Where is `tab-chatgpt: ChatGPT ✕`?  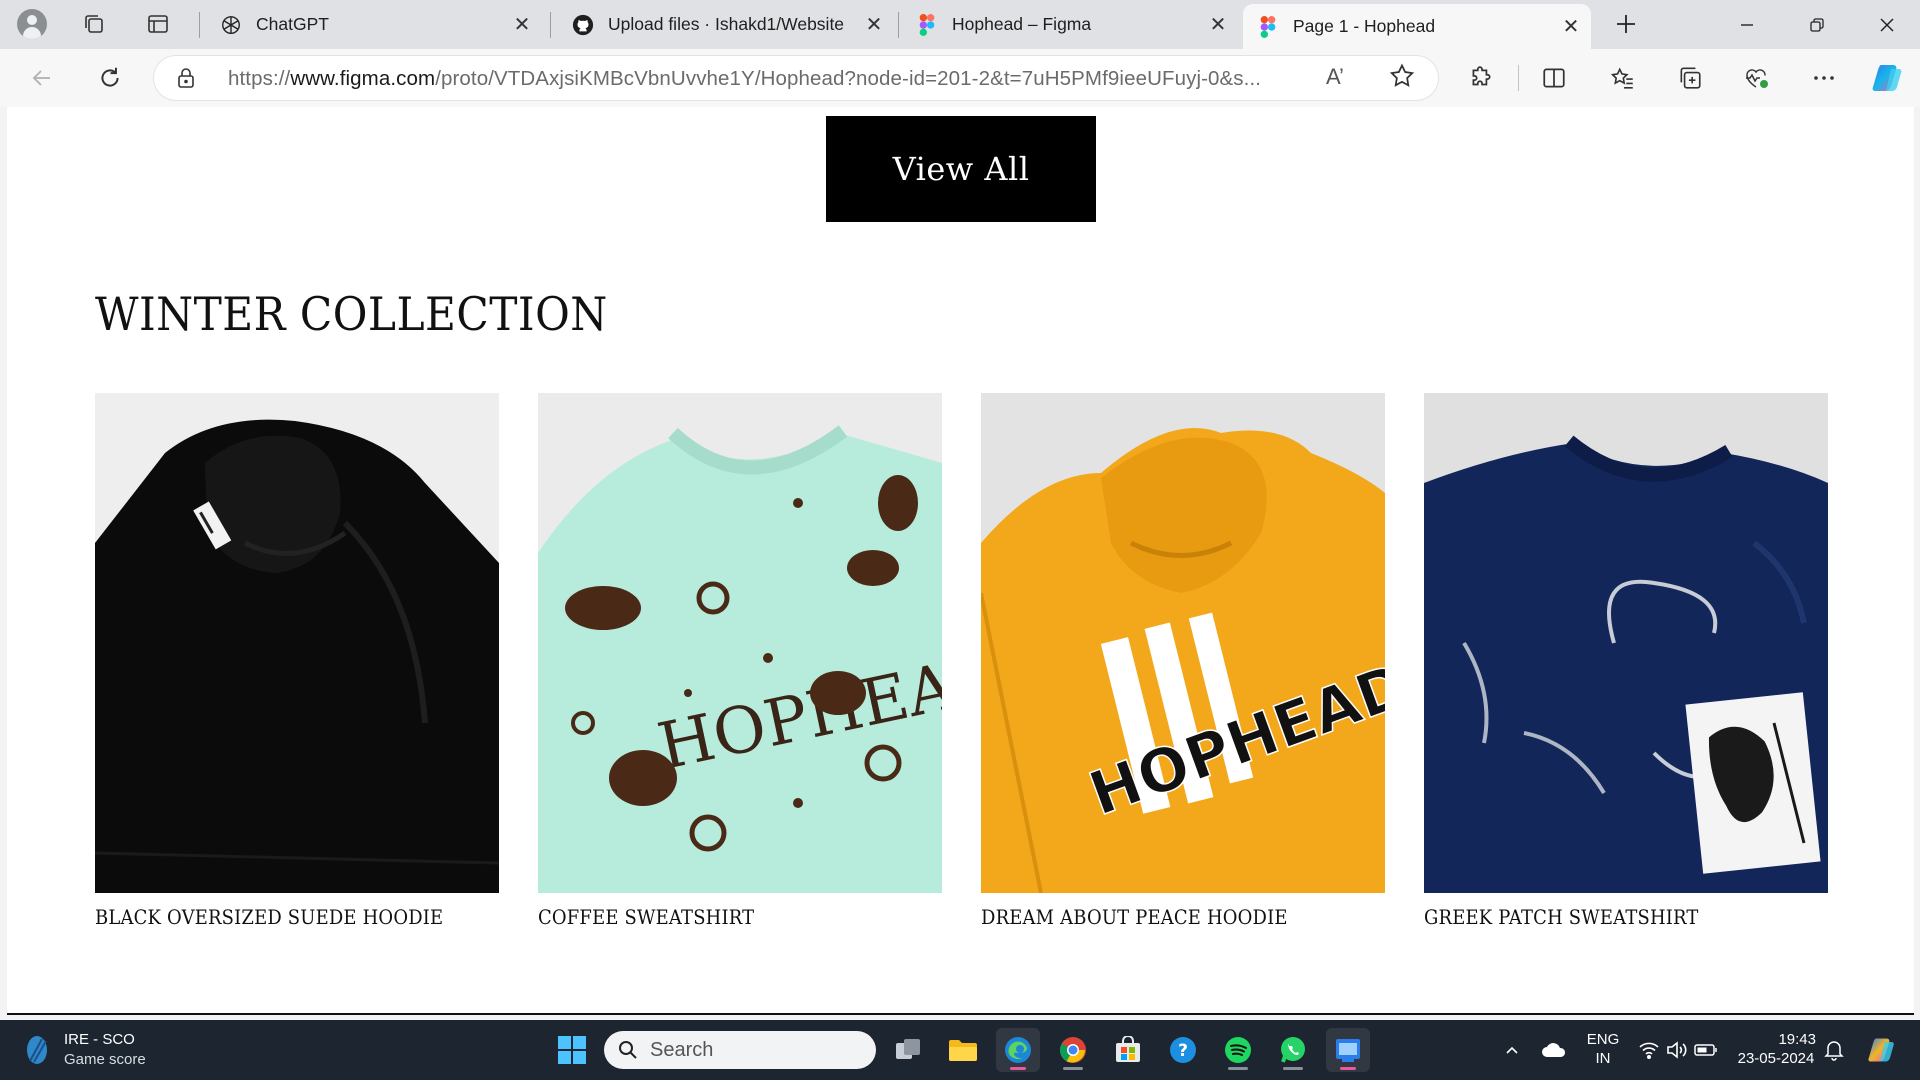
tab-chatgpt: ChatGPT ✕ is located at coordinates (374, 24).